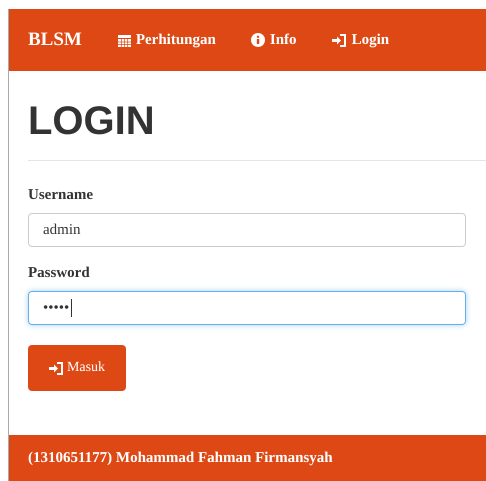 This screenshot has height=481, width=486. Describe the element at coordinates (92, 121) in the screenshot. I see `page-heading: LOGIN` at that location.